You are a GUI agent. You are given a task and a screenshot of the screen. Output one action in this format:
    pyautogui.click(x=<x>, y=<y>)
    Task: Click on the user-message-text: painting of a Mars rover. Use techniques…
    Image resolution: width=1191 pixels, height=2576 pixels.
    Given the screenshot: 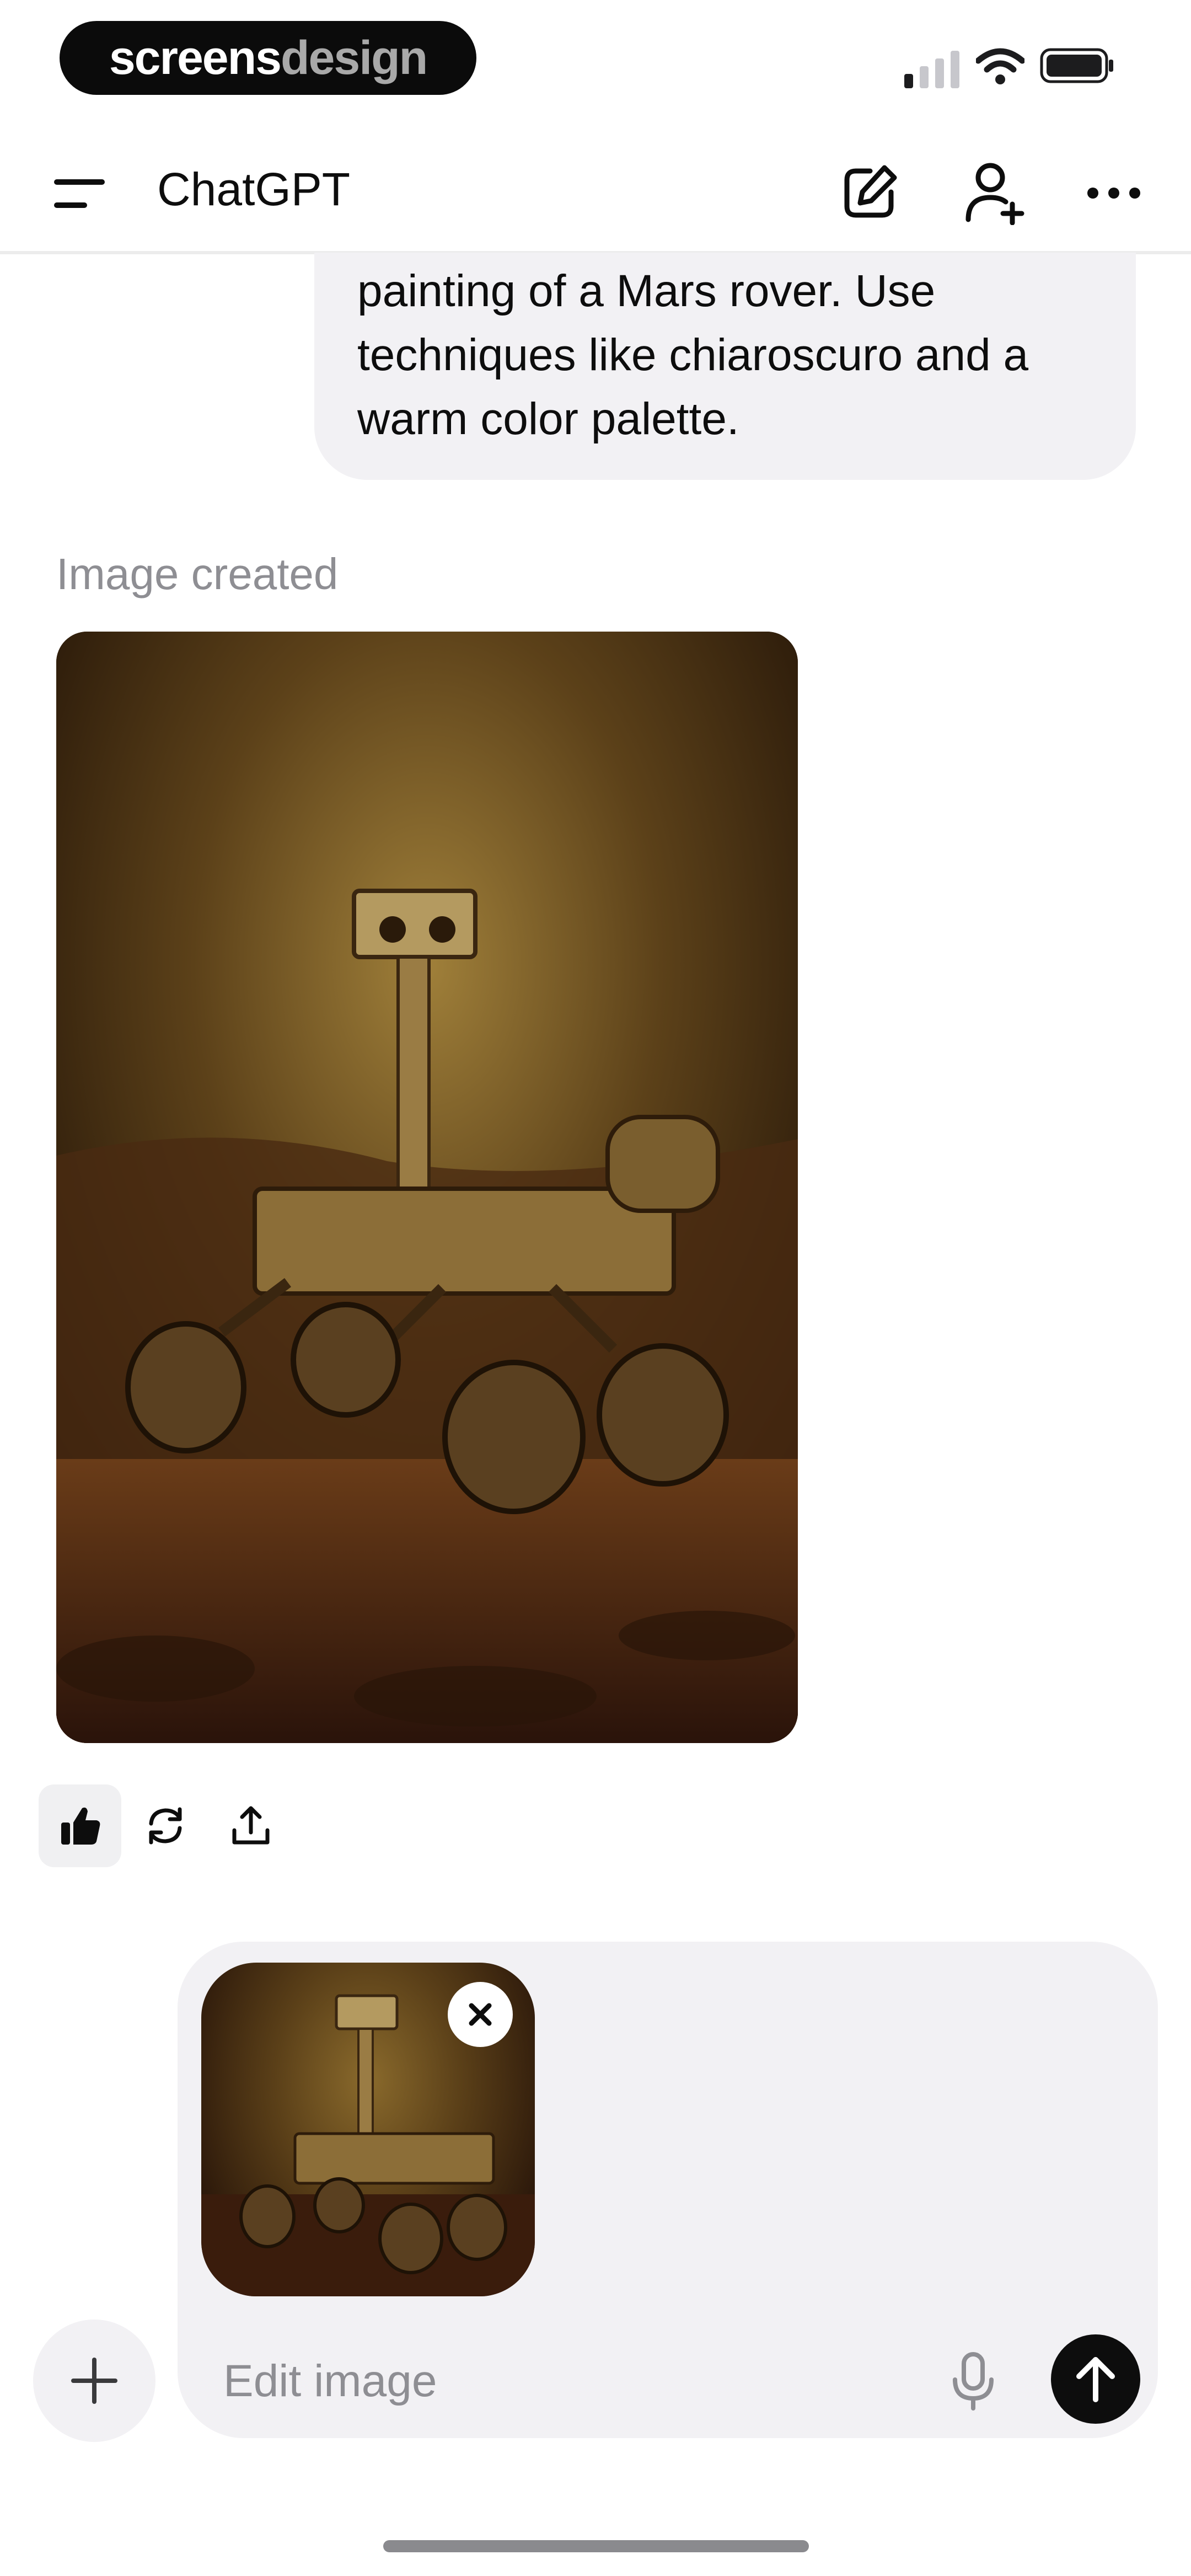 What is the action you would take?
    pyautogui.click(x=732, y=355)
    